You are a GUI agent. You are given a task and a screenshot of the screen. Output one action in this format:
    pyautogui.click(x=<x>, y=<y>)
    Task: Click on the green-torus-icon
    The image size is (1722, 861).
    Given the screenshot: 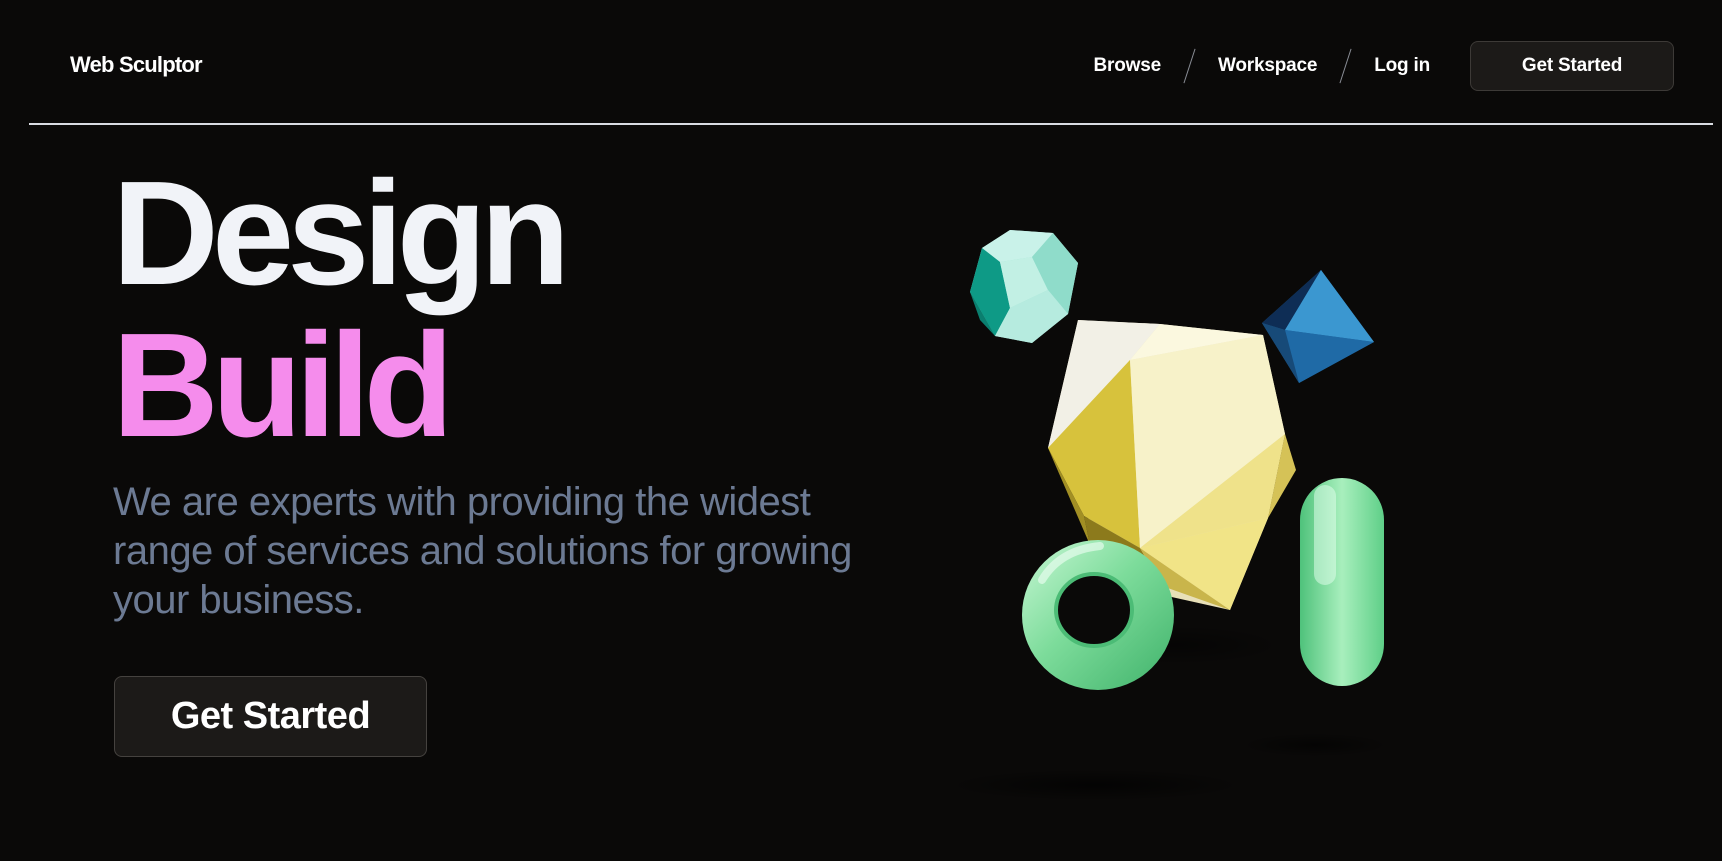 What is the action you would take?
    pyautogui.click(x=1098, y=615)
    